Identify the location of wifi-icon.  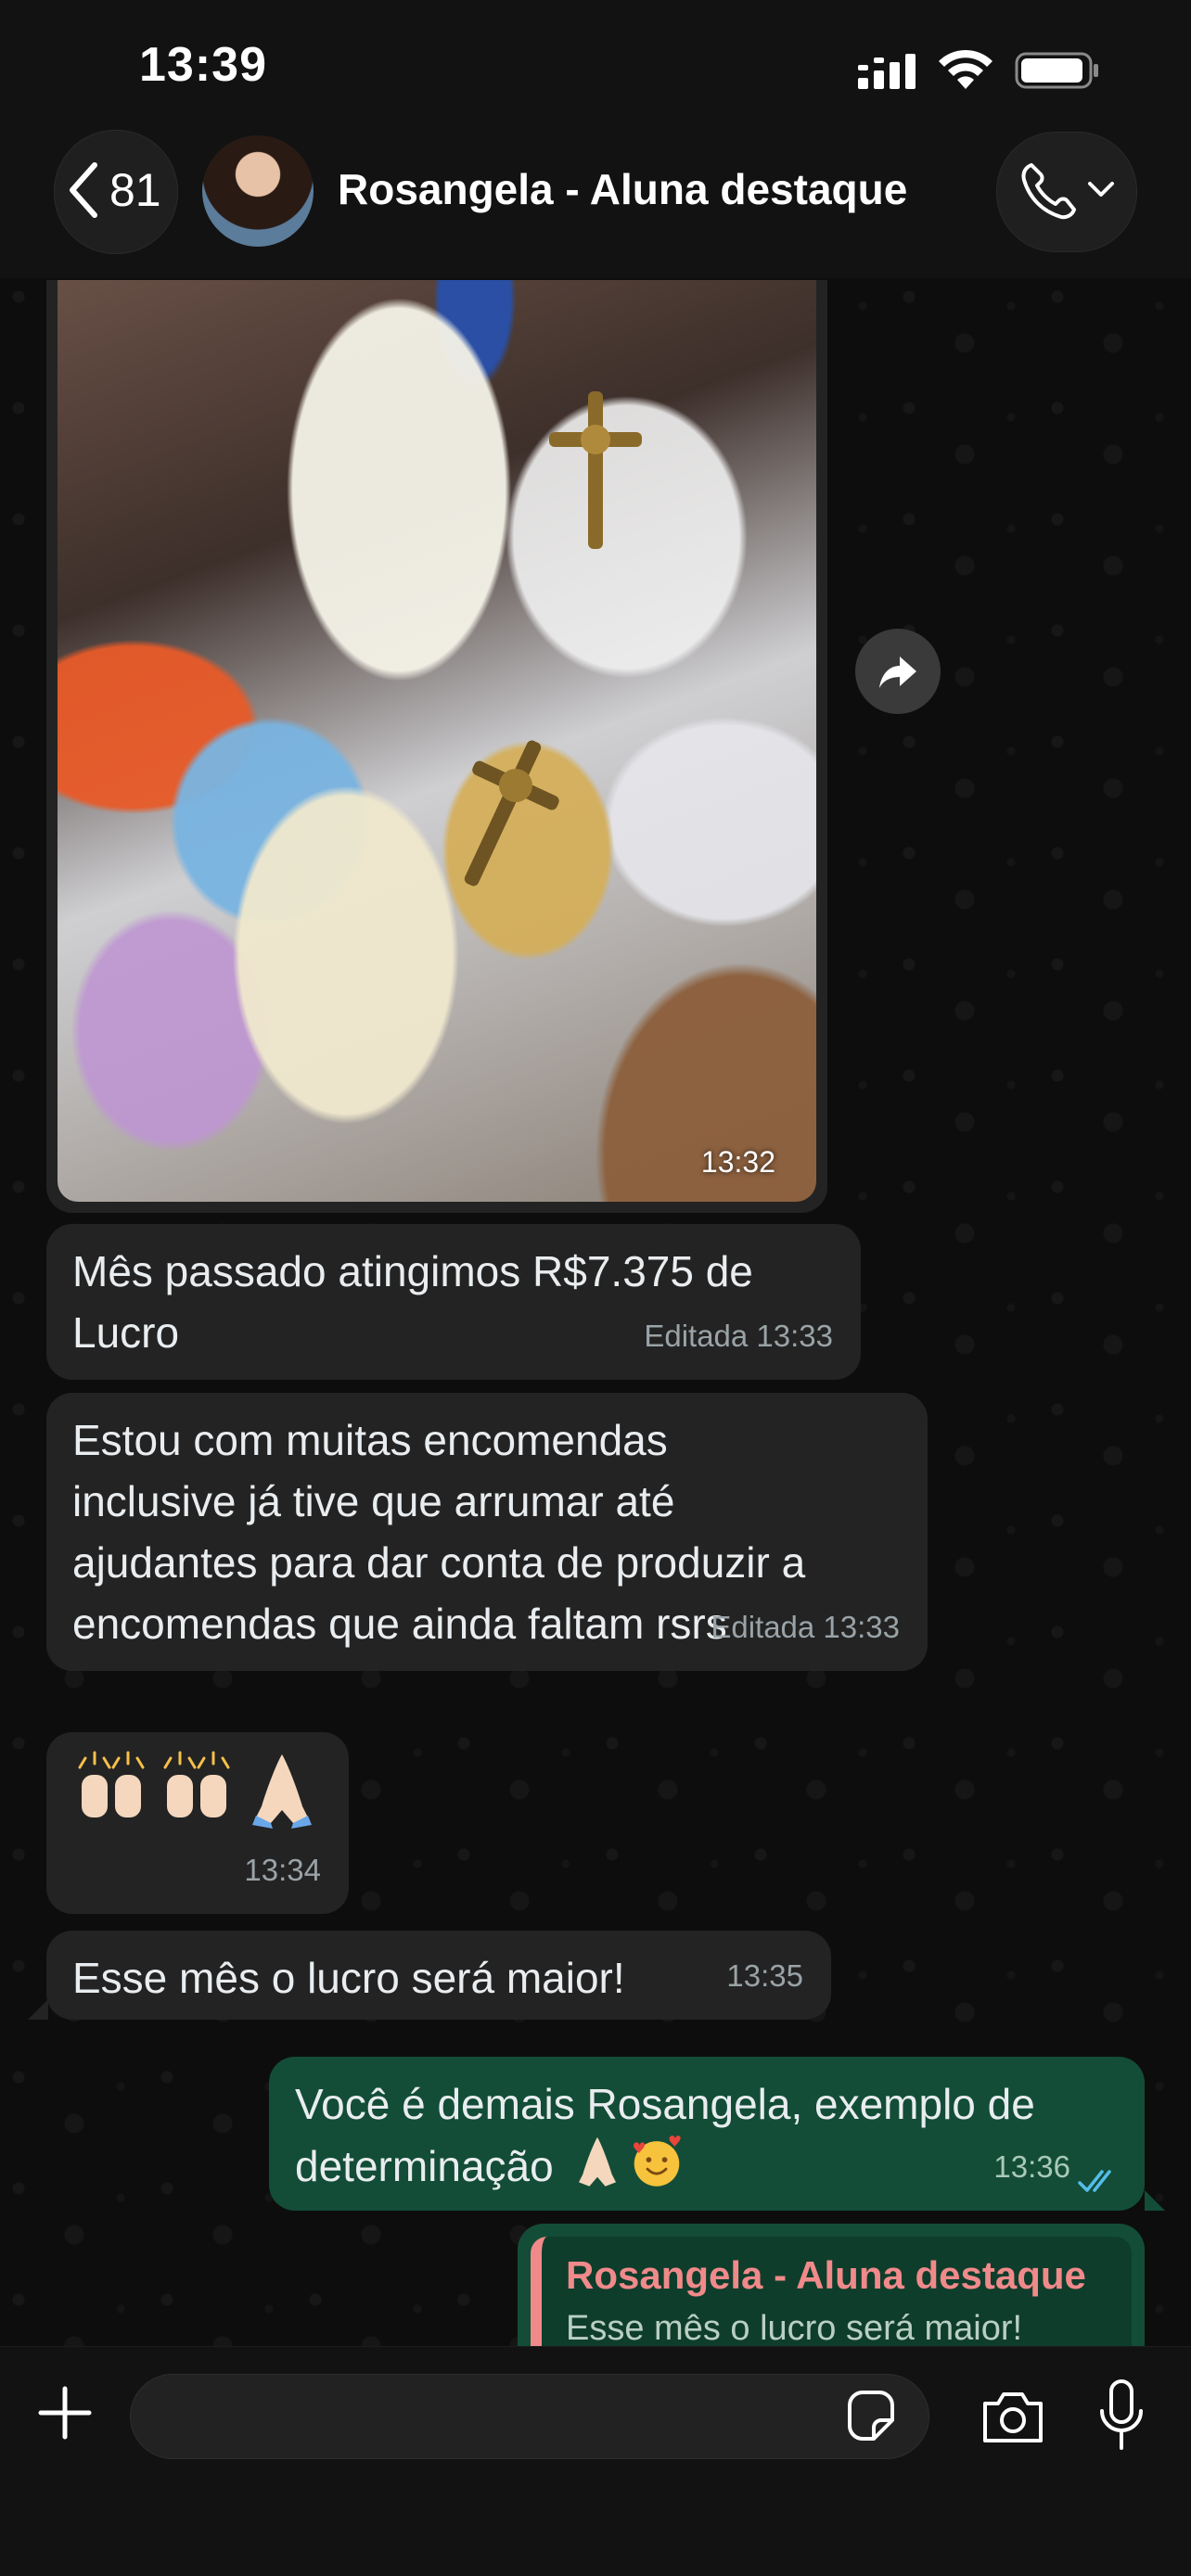
(966, 69).